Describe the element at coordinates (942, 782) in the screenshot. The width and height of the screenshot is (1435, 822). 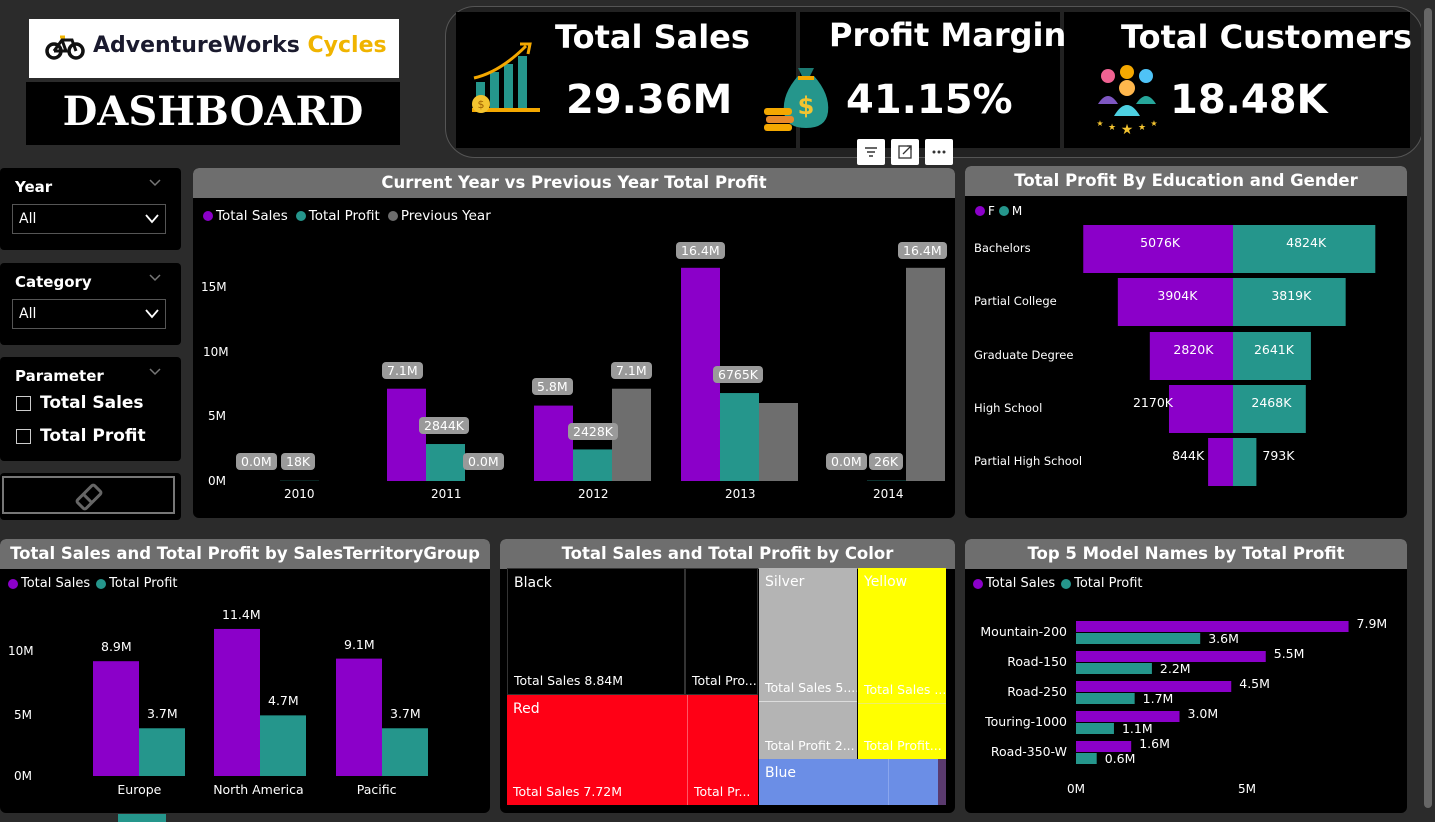
I see `treemap-cell-other` at that location.